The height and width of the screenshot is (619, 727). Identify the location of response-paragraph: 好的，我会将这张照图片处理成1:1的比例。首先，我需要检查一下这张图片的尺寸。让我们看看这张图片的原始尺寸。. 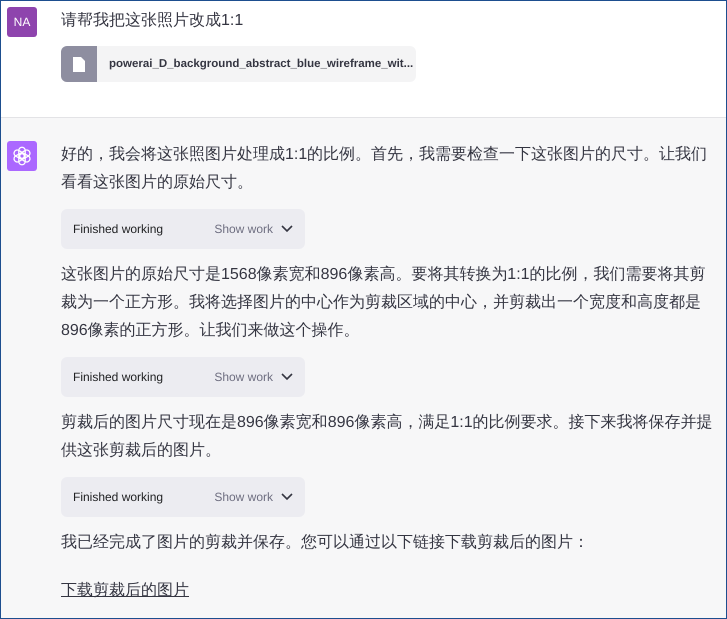
(384, 168).